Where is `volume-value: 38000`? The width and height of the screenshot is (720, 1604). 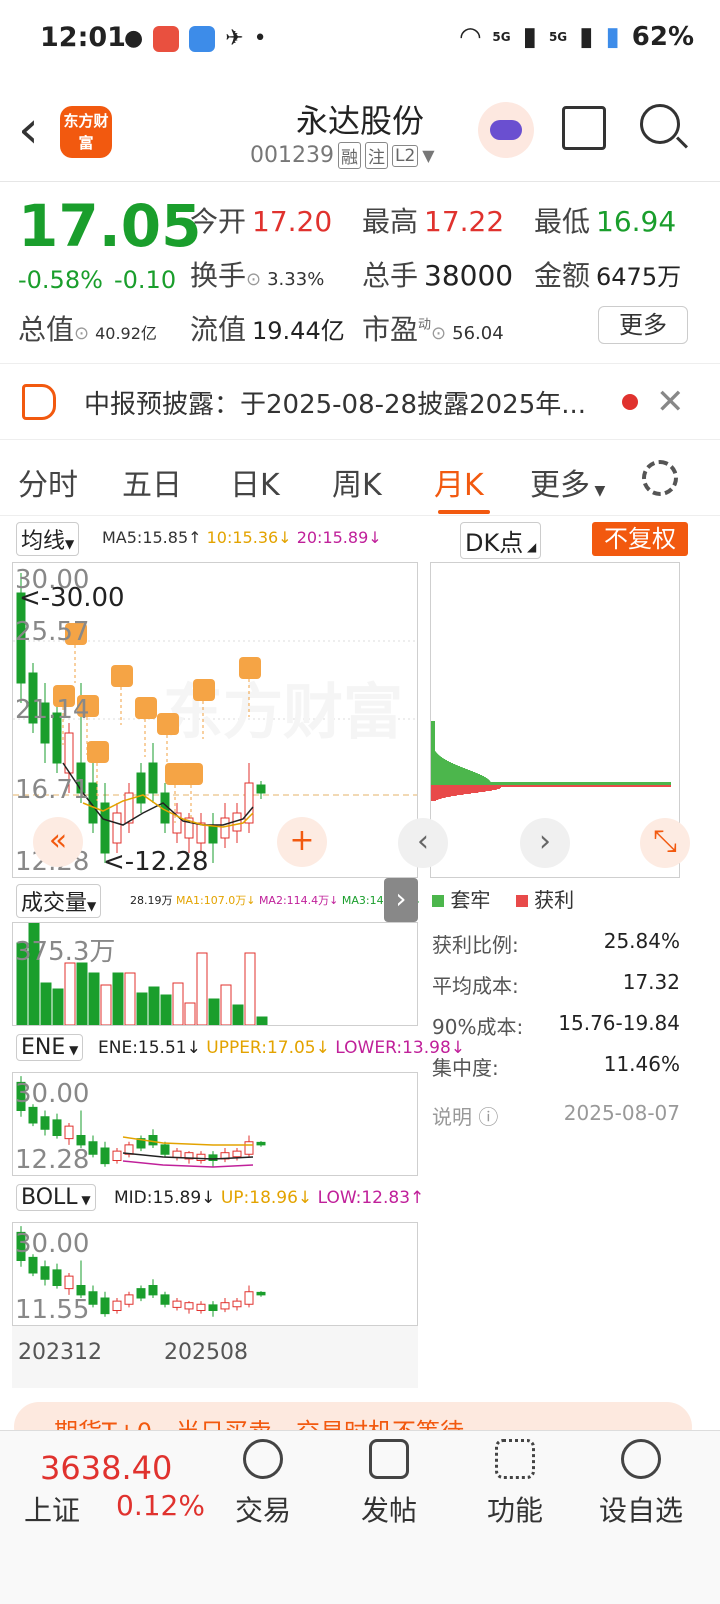
volume-value: 38000 is located at coordinates (469, 275).